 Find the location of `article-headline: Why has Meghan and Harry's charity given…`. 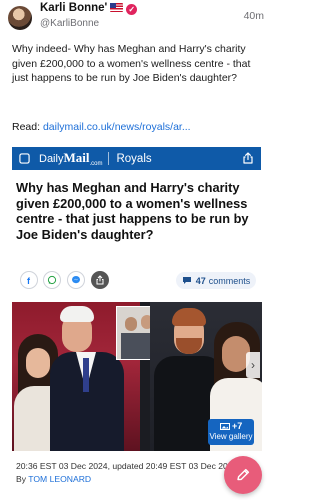

article-headline: Why has Meghan and Harry's charity given… is located at coordinates (136, 211).